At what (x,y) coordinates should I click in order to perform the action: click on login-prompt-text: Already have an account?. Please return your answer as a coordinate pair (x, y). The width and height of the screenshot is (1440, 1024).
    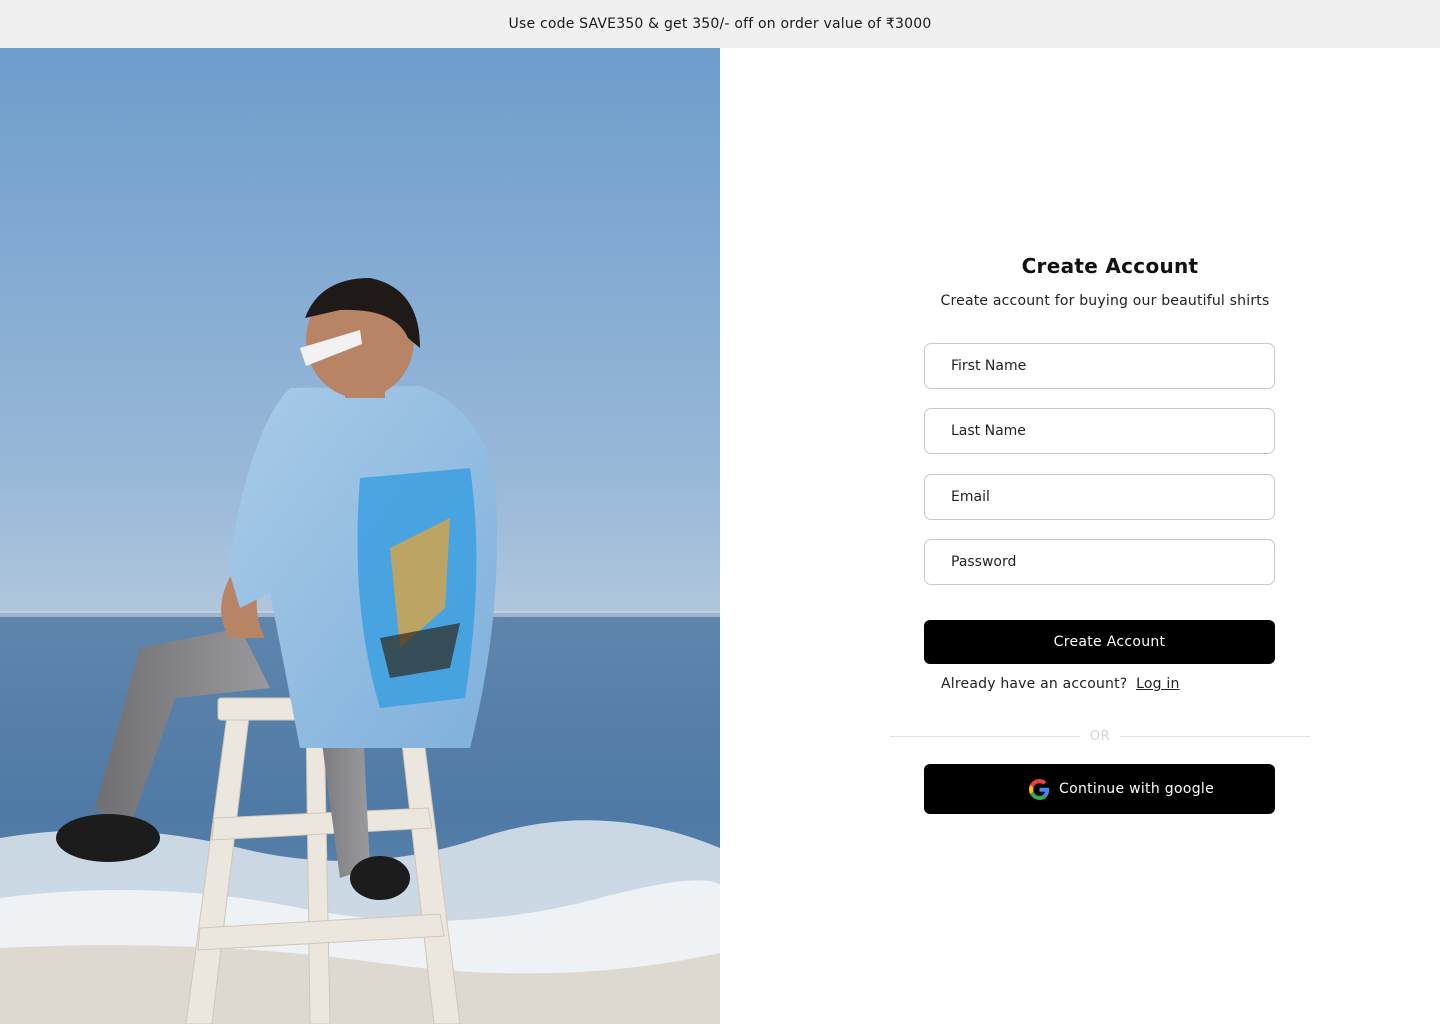
    Looking at the image, I should click on (1034, 684).